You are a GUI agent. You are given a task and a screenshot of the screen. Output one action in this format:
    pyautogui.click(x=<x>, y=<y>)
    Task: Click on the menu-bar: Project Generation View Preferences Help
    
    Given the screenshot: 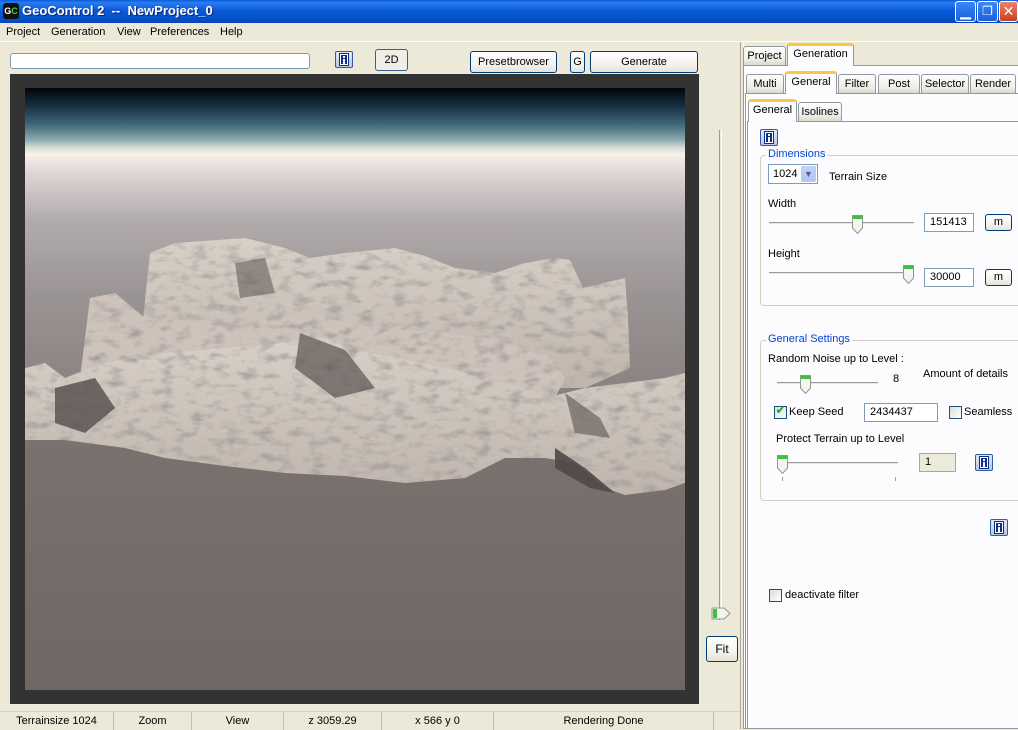 What is the action you would take?
    pyautogui.click(x=509, y=32)
    